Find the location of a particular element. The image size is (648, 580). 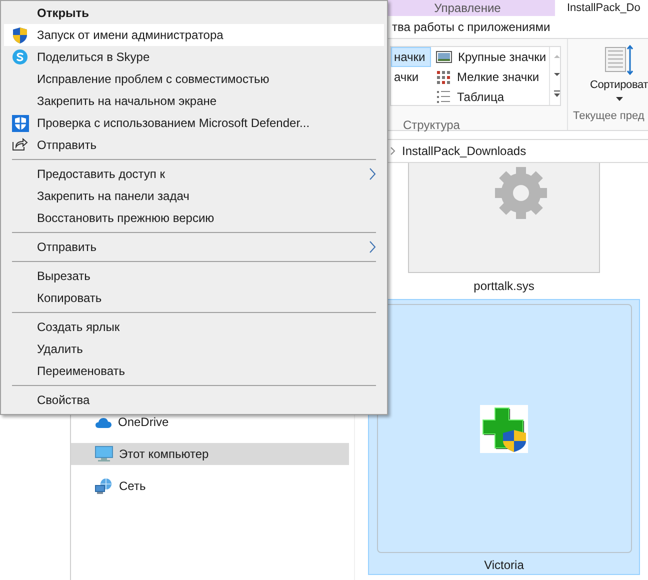

sort-button: Сортироват is located at coordinates (619, 73).